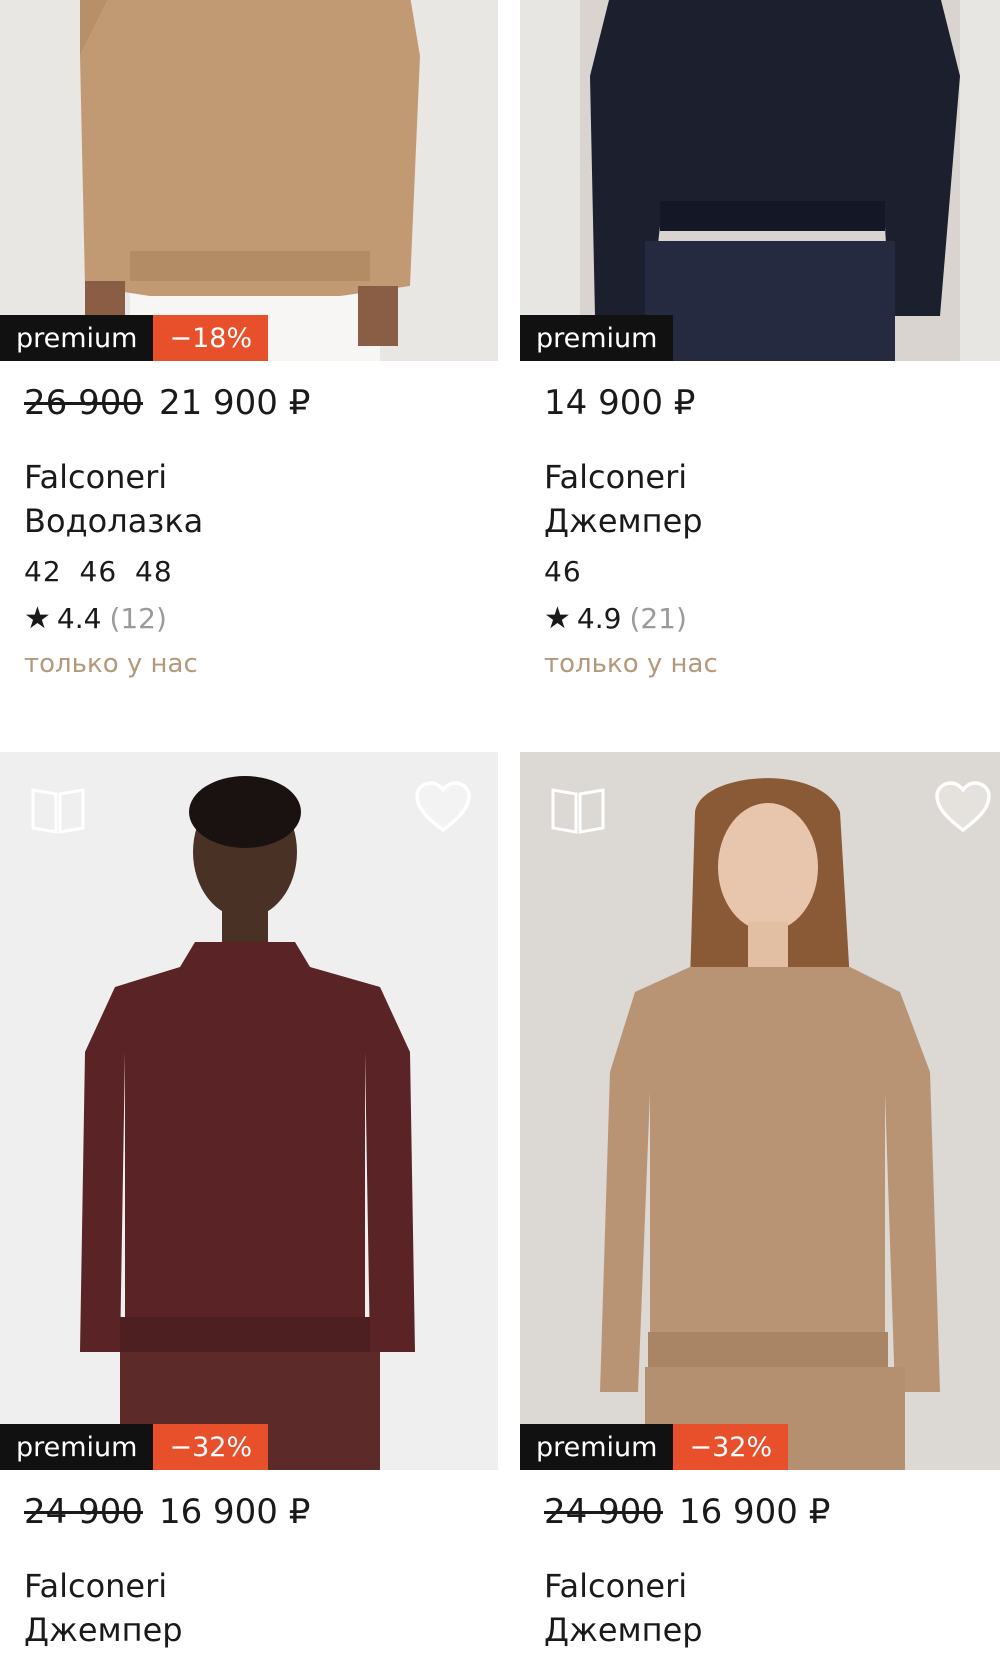  I want to click on rating-value: 4.9, so click(599, 618).